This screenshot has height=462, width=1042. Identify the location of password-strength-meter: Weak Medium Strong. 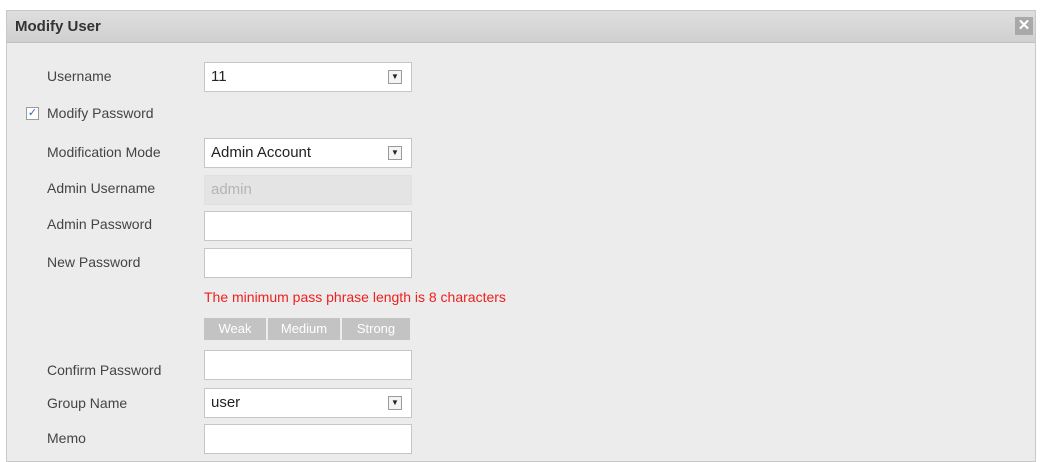
(307, 329).